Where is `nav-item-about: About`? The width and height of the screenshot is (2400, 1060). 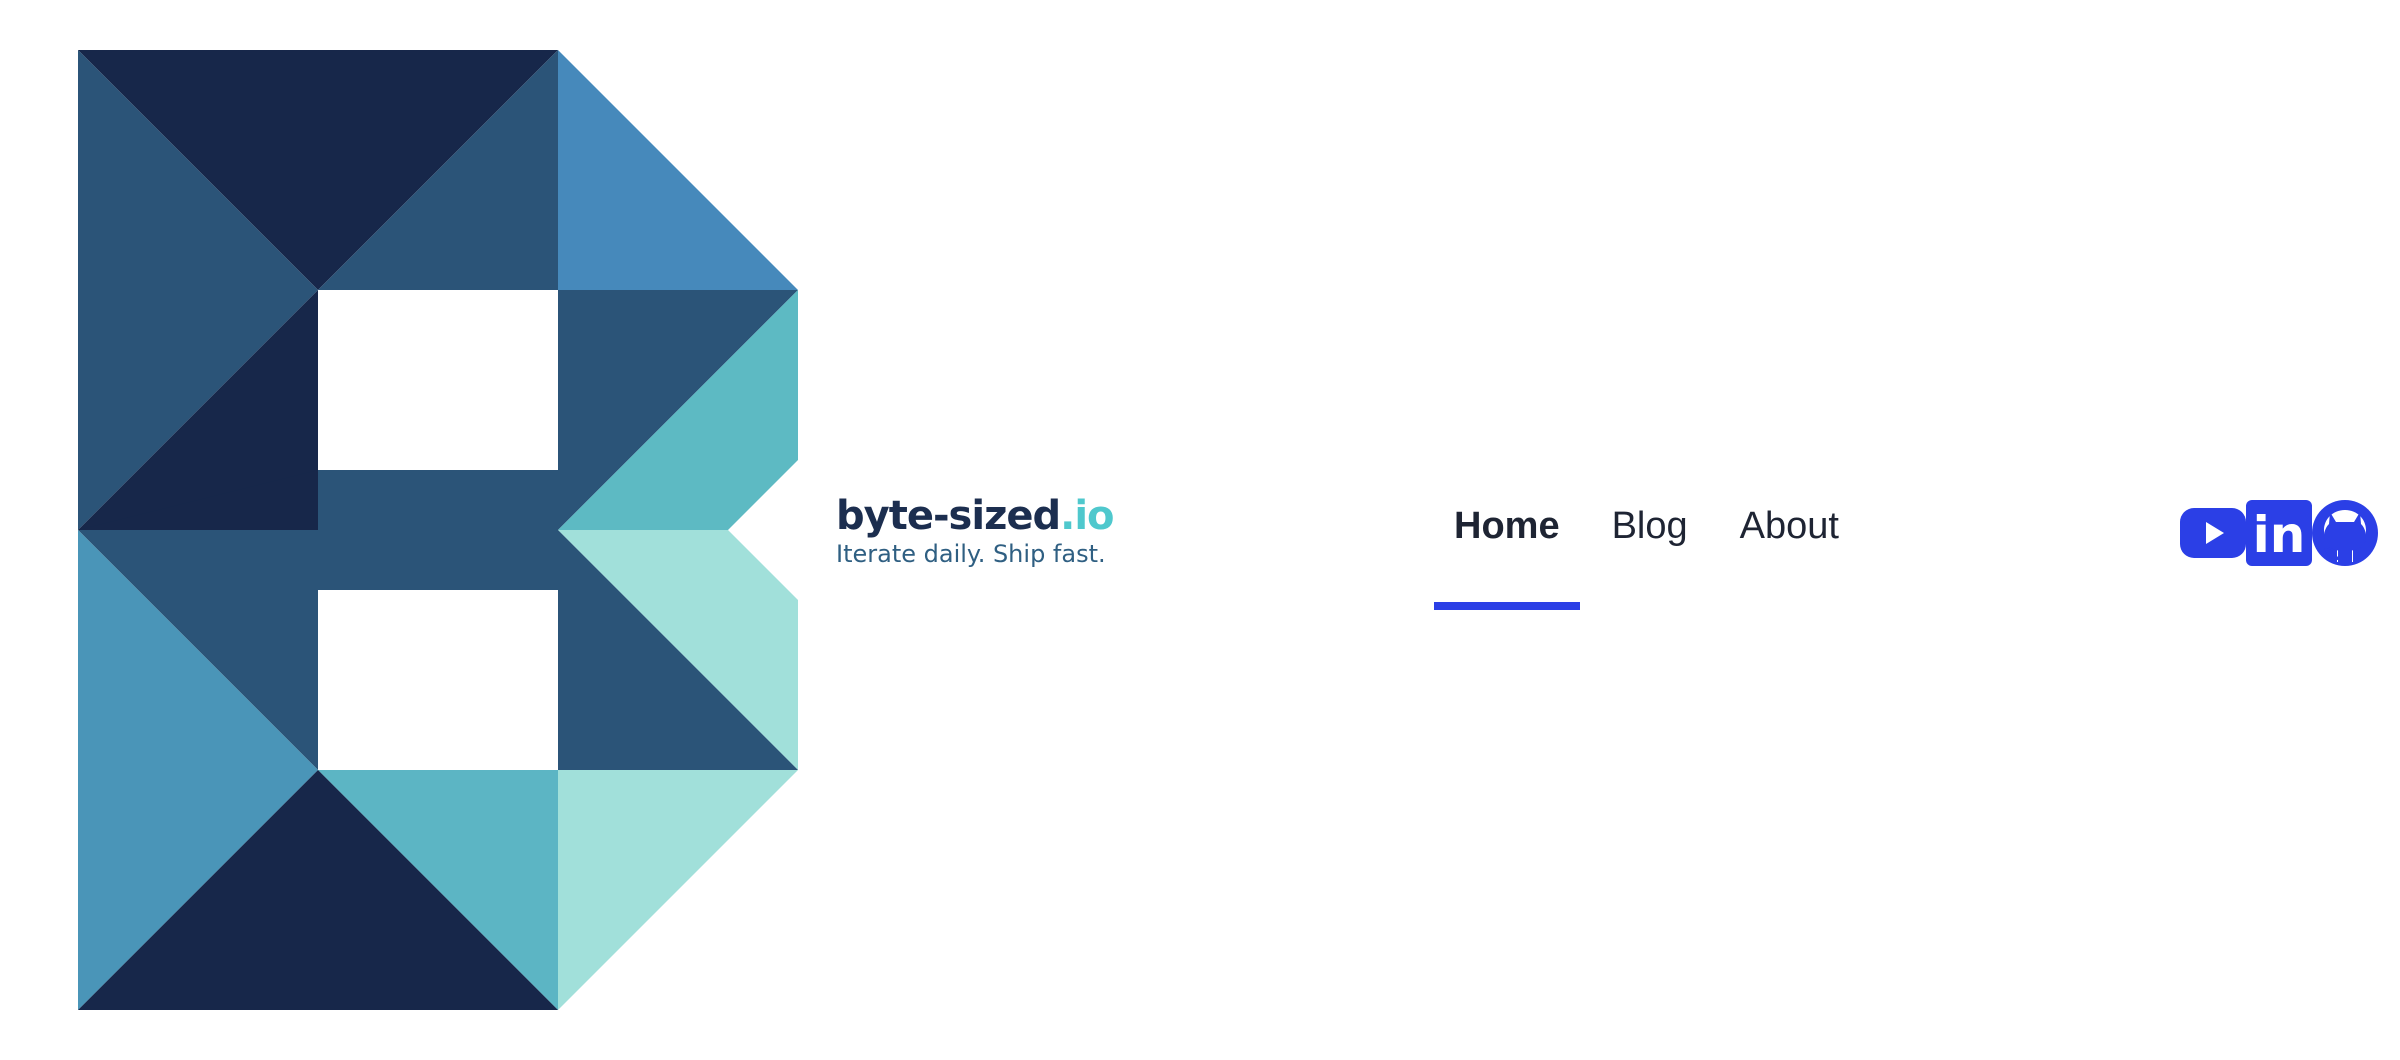
nav-item-about: About is located at coordinates (1789, 526).